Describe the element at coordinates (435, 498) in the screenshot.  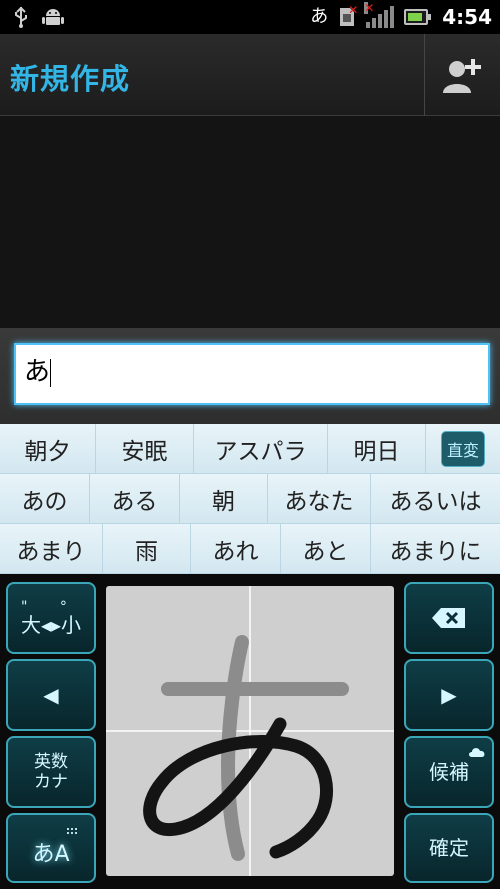
I see `candidate-item: あるいは` at that location.